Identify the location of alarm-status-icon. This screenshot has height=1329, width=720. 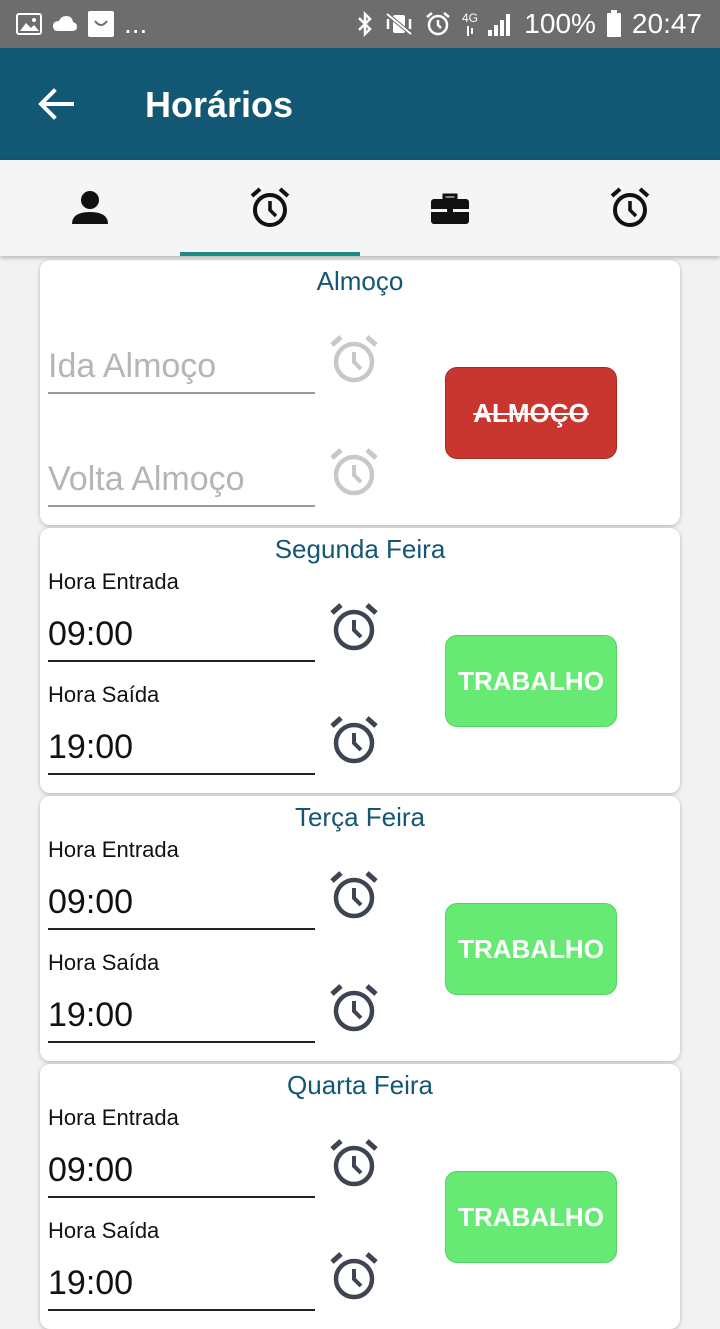
(438, 24).